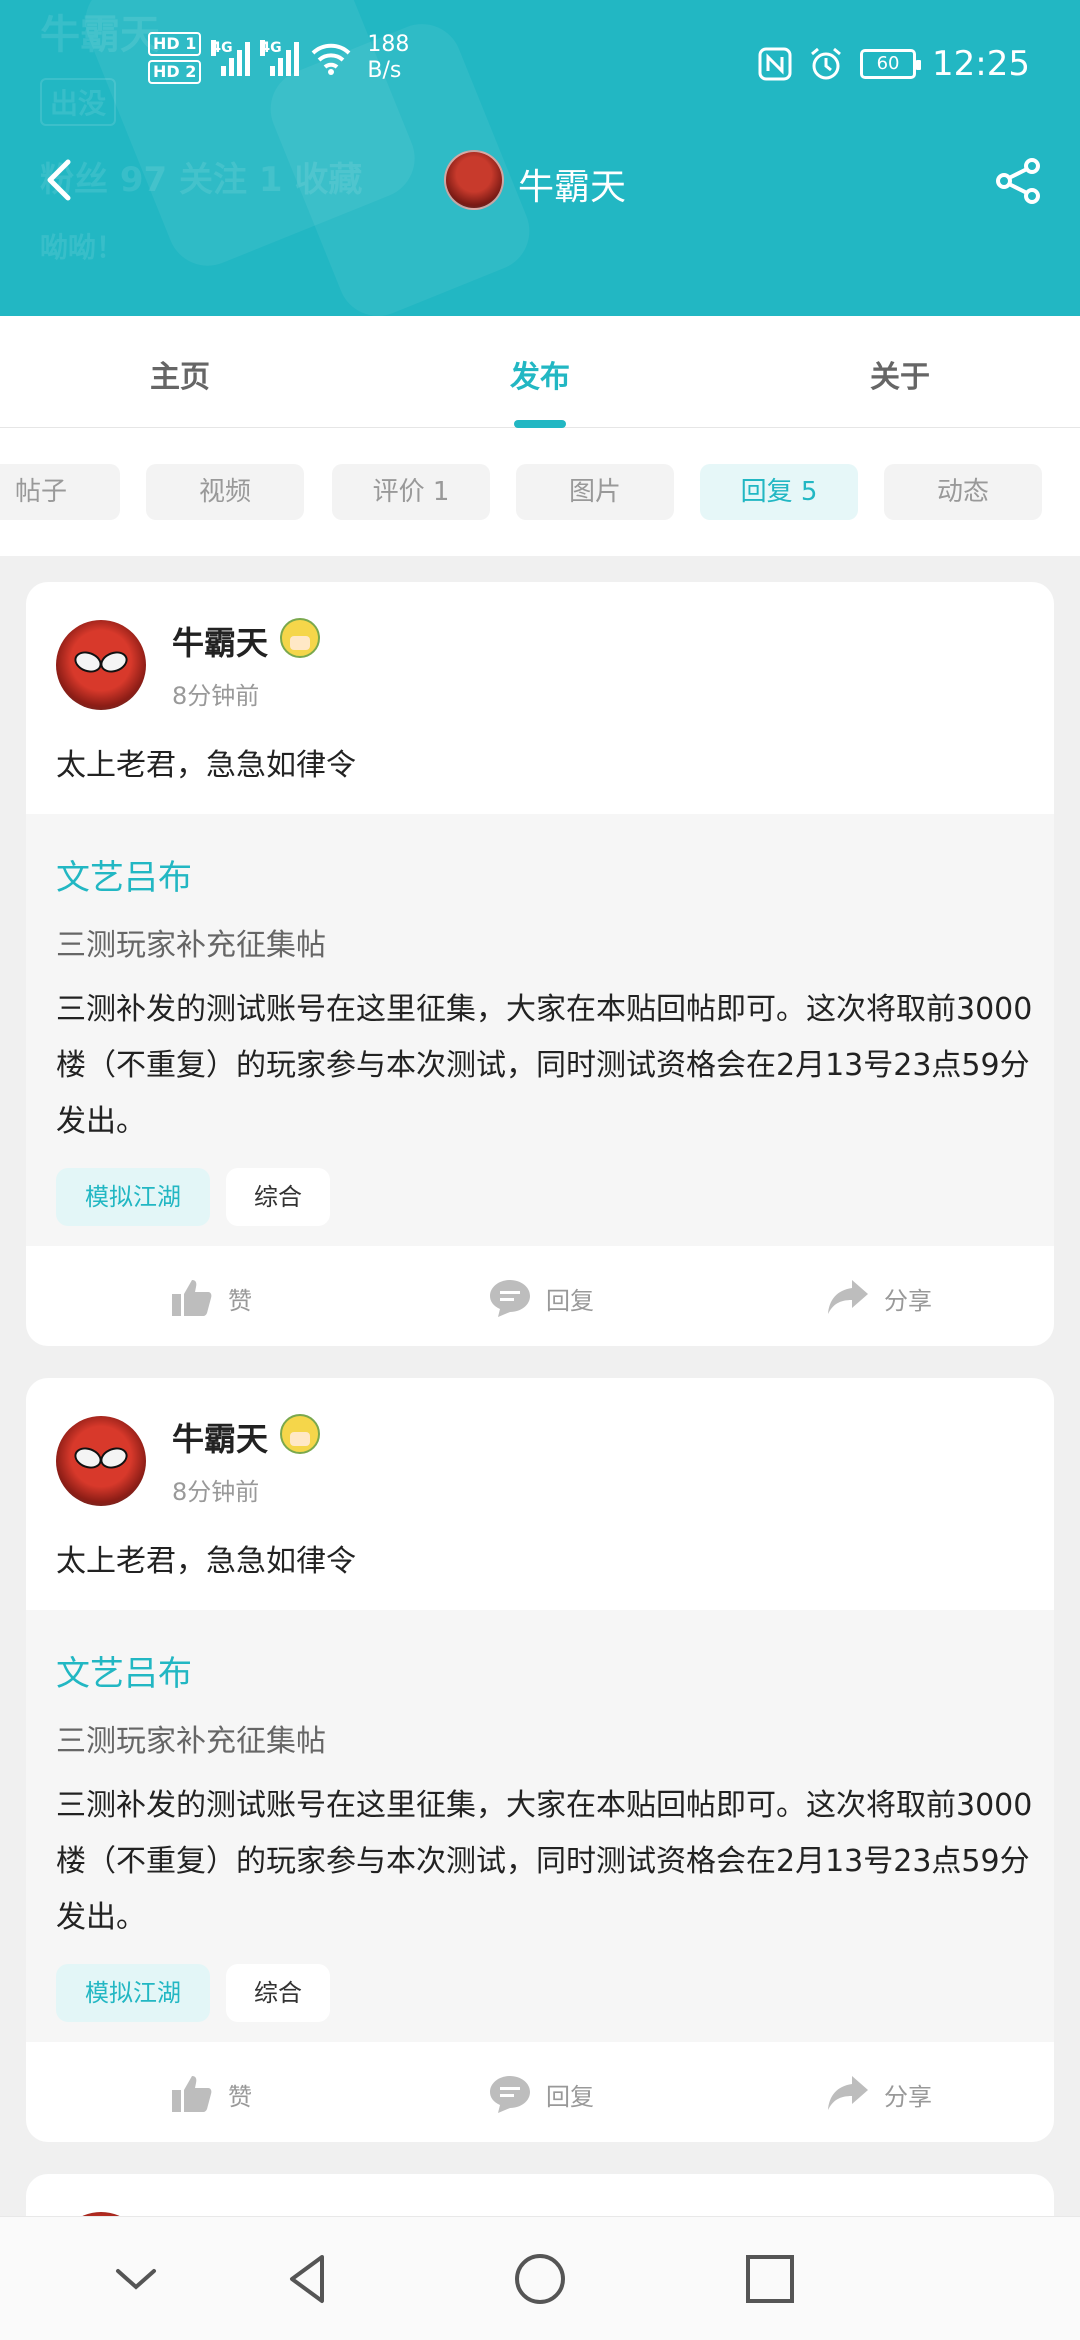 This screenshot has width=1080, height=2340. Describe the element at coordinates (271, 48) in the screenshot. I see `signal-2-label: 4G` at that location.